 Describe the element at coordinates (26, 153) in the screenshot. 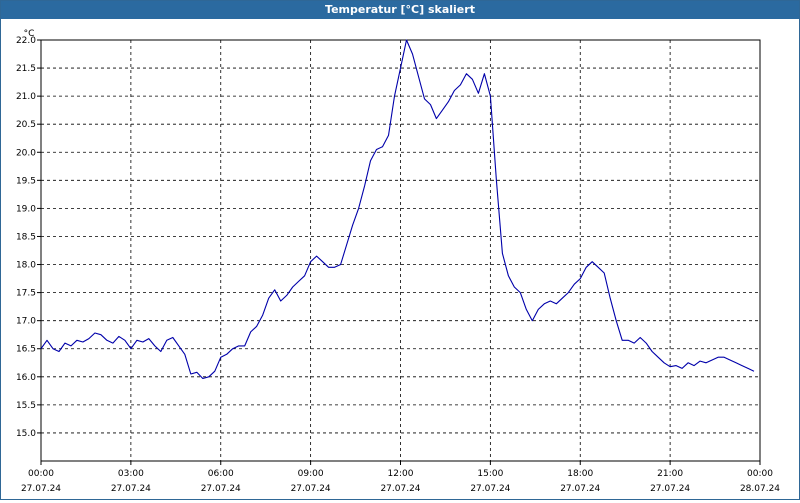

I see `y-tick-label: 20.0` at that location.